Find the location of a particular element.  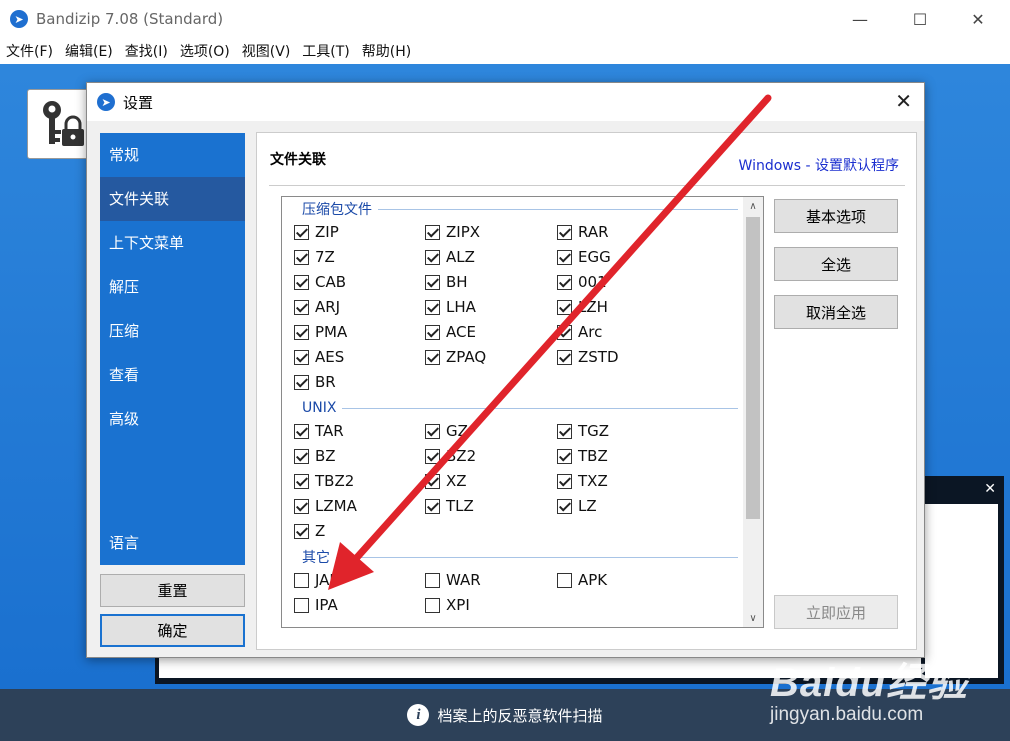

extension-checkbox: IPA is located at coordinates (316, 605).